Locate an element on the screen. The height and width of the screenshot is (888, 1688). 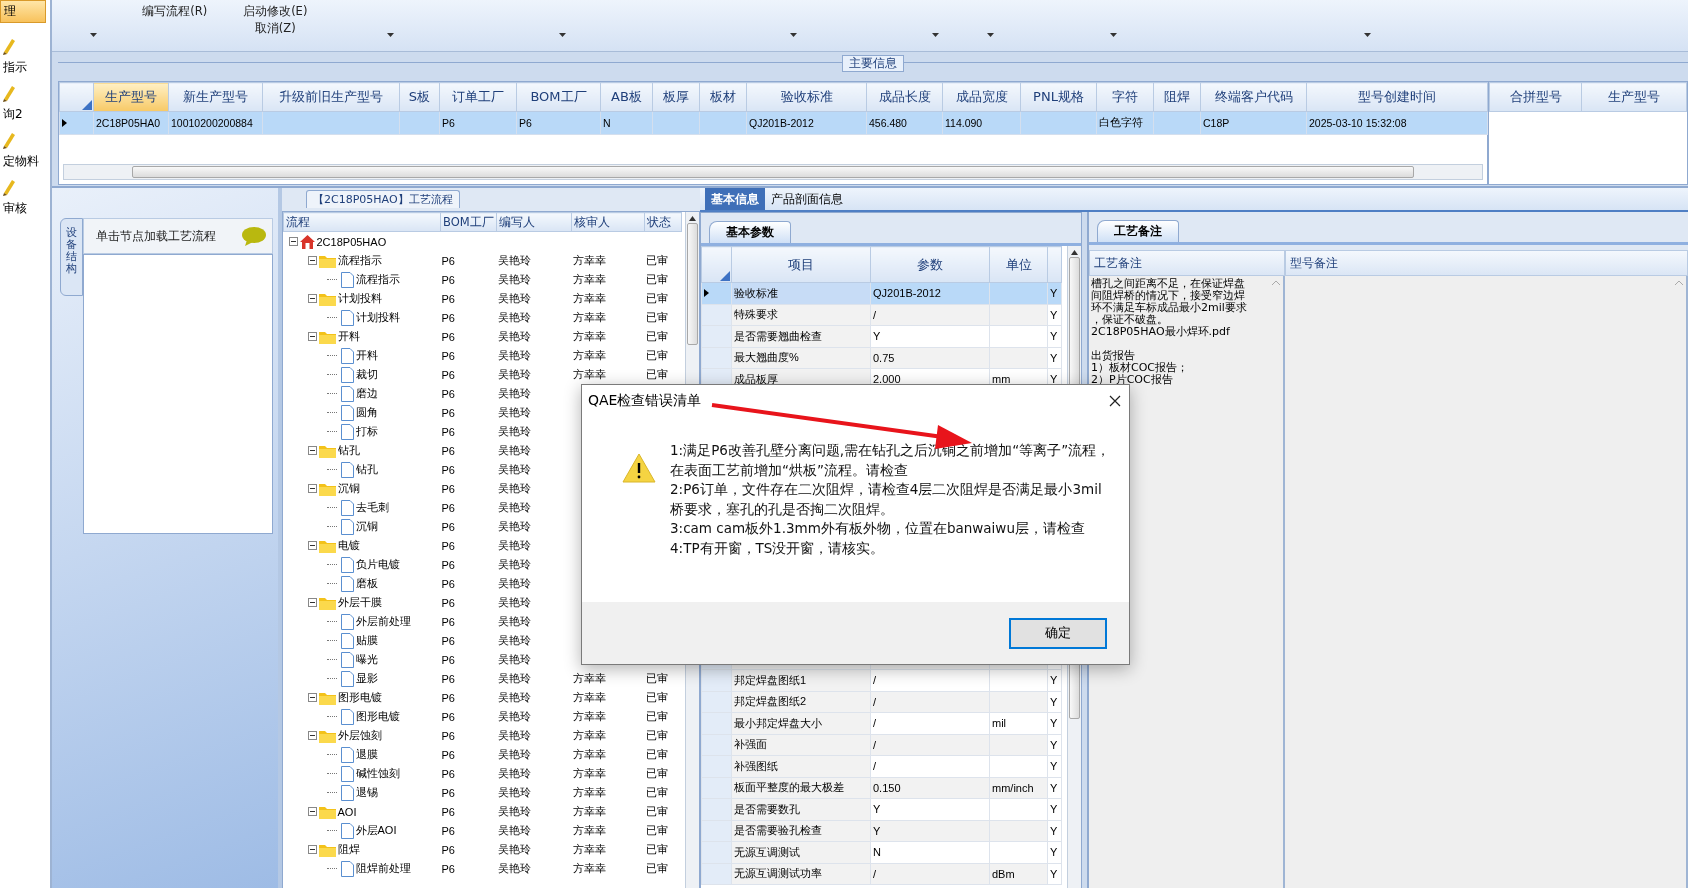
table-cell: 2025-03-10 15:32:08 is located at coordinates (1397, 123).